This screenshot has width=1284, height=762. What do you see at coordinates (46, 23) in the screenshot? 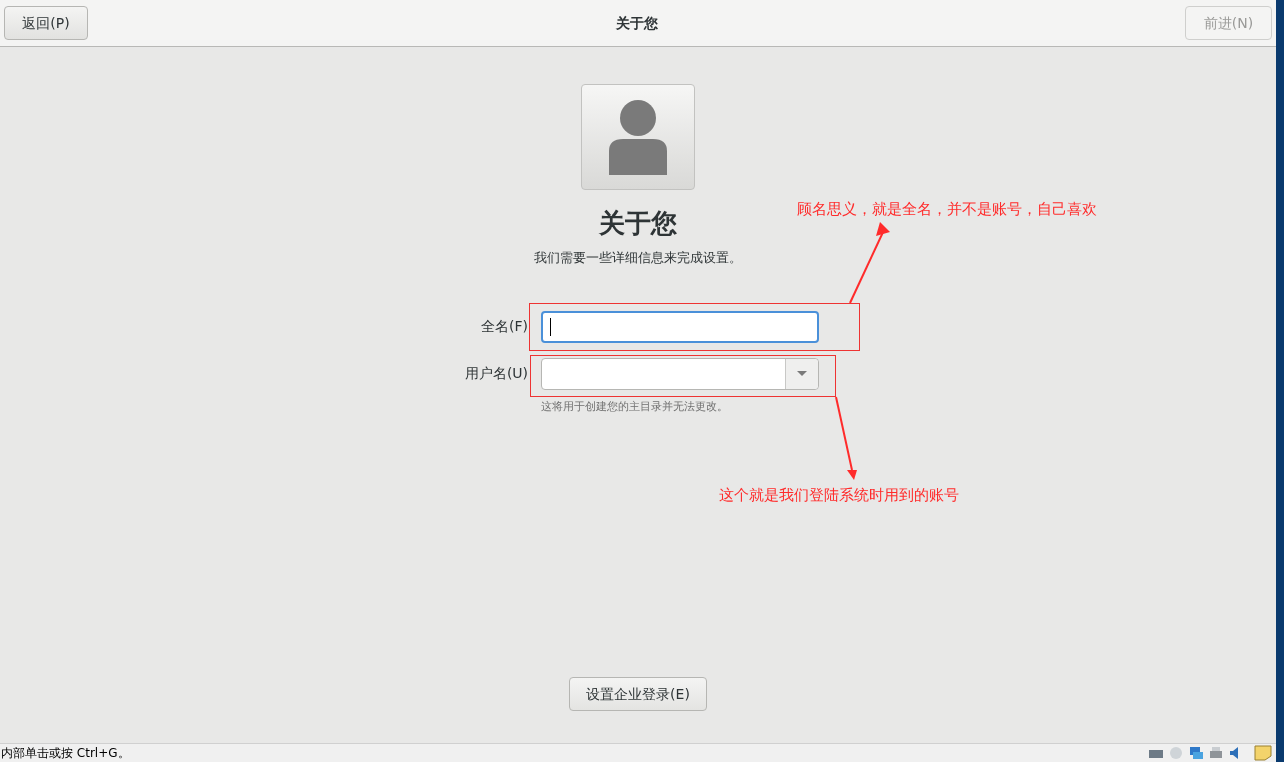
I see `back-button: 返回(P)` at bounding box center [46, 23].